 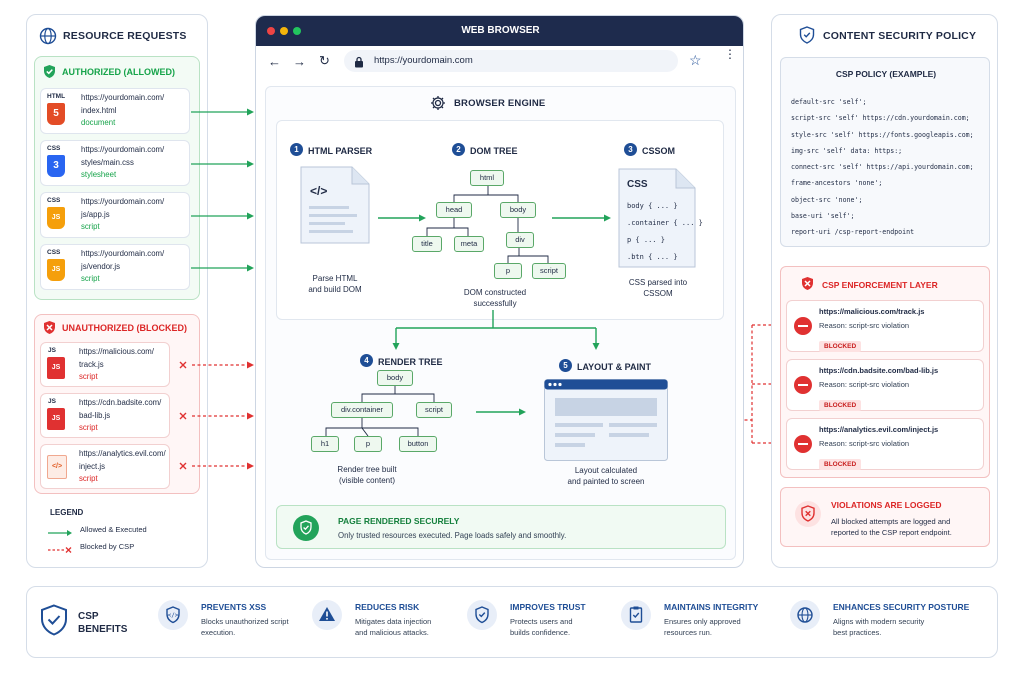 What do you see at coordinates (548, 607) in the screenshot?
I see `benefit-title: IMPROVES TRUST` at bounding box center [548, 607].